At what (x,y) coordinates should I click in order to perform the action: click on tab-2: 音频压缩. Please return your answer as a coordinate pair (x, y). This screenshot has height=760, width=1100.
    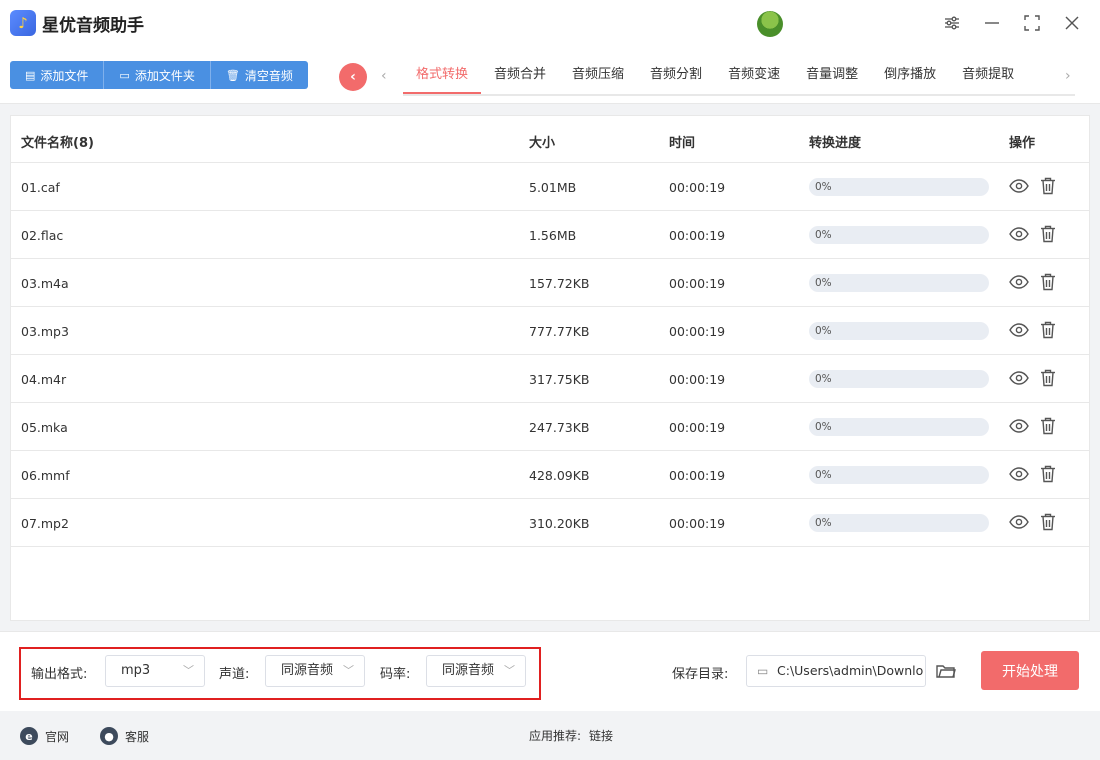
    Looking at the image, I should click on (598, 75).